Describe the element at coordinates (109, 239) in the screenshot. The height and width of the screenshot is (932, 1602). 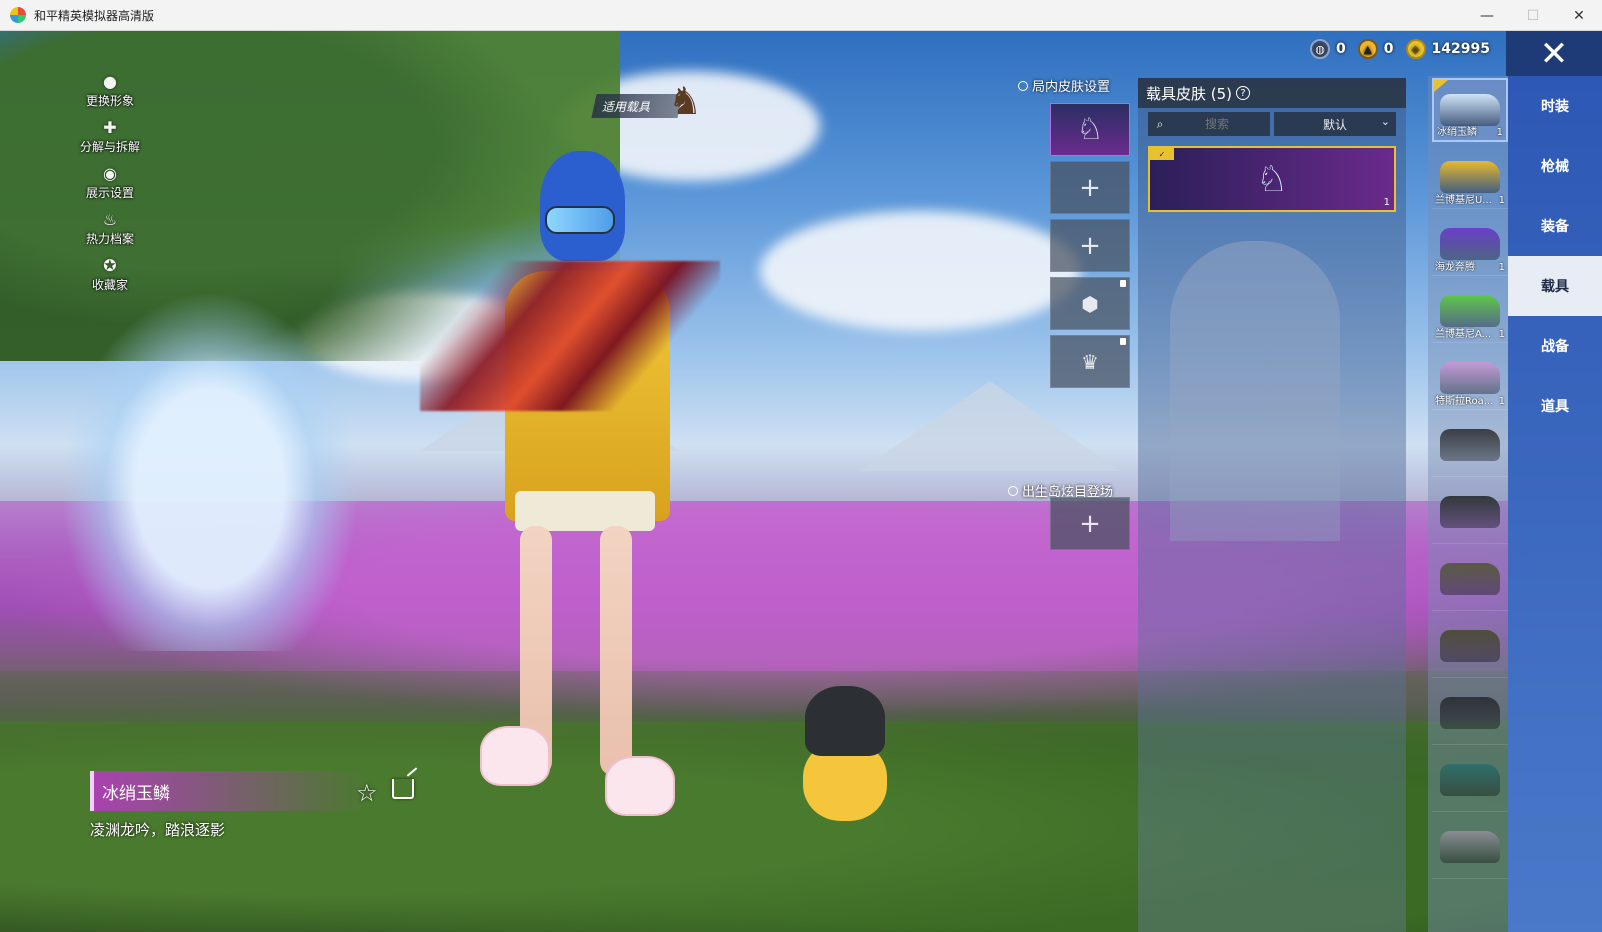
I see `side-item-label: 热力档案` at that location.